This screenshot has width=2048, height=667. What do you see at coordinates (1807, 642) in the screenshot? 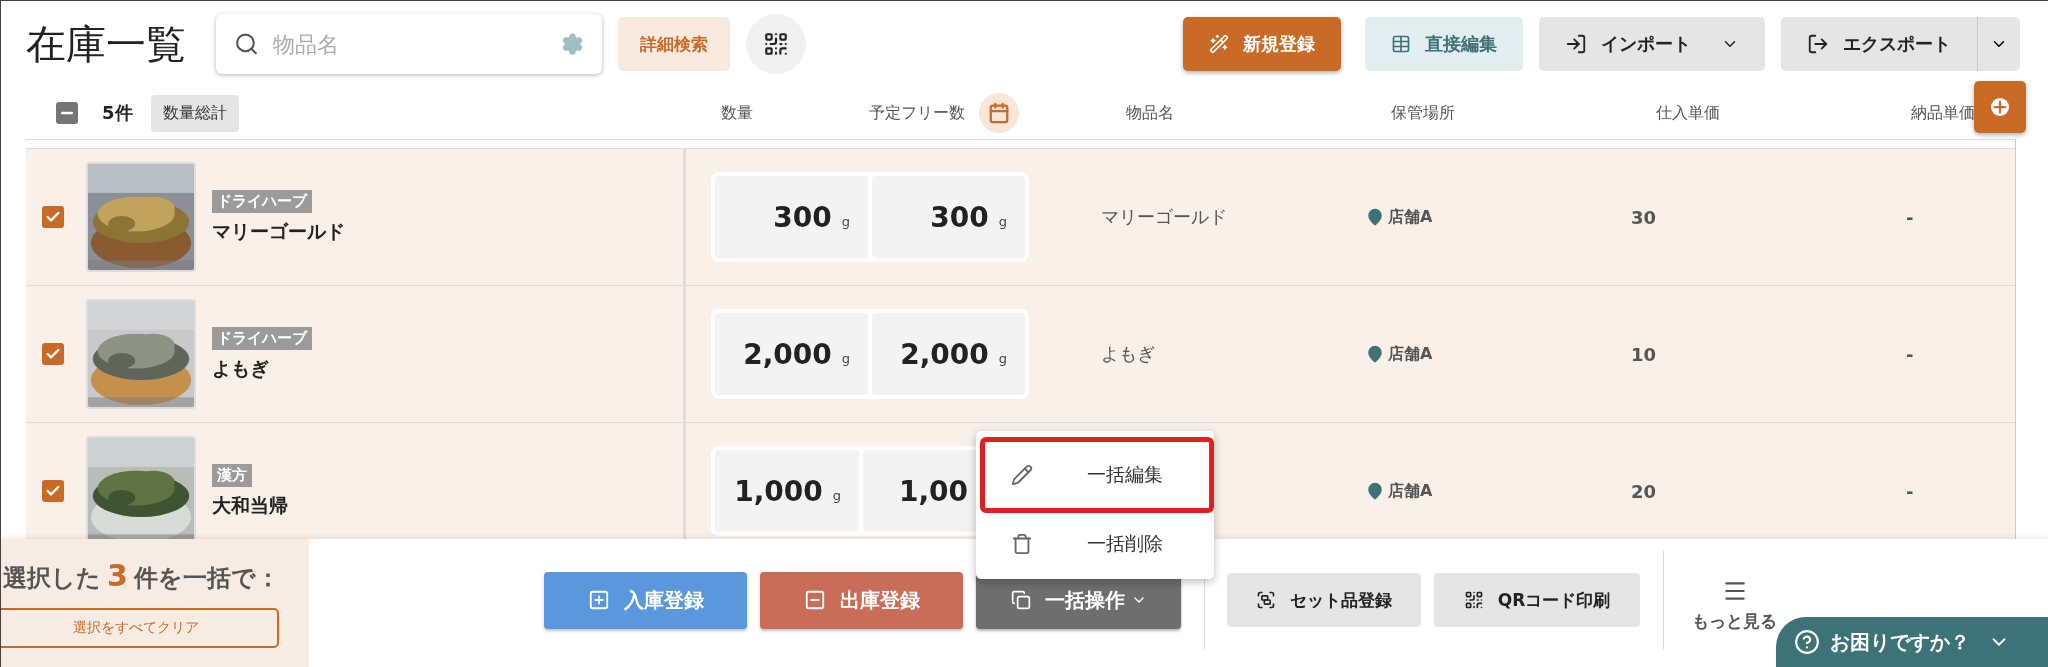
I see `help-icon` at bounding box center [1807, 642].